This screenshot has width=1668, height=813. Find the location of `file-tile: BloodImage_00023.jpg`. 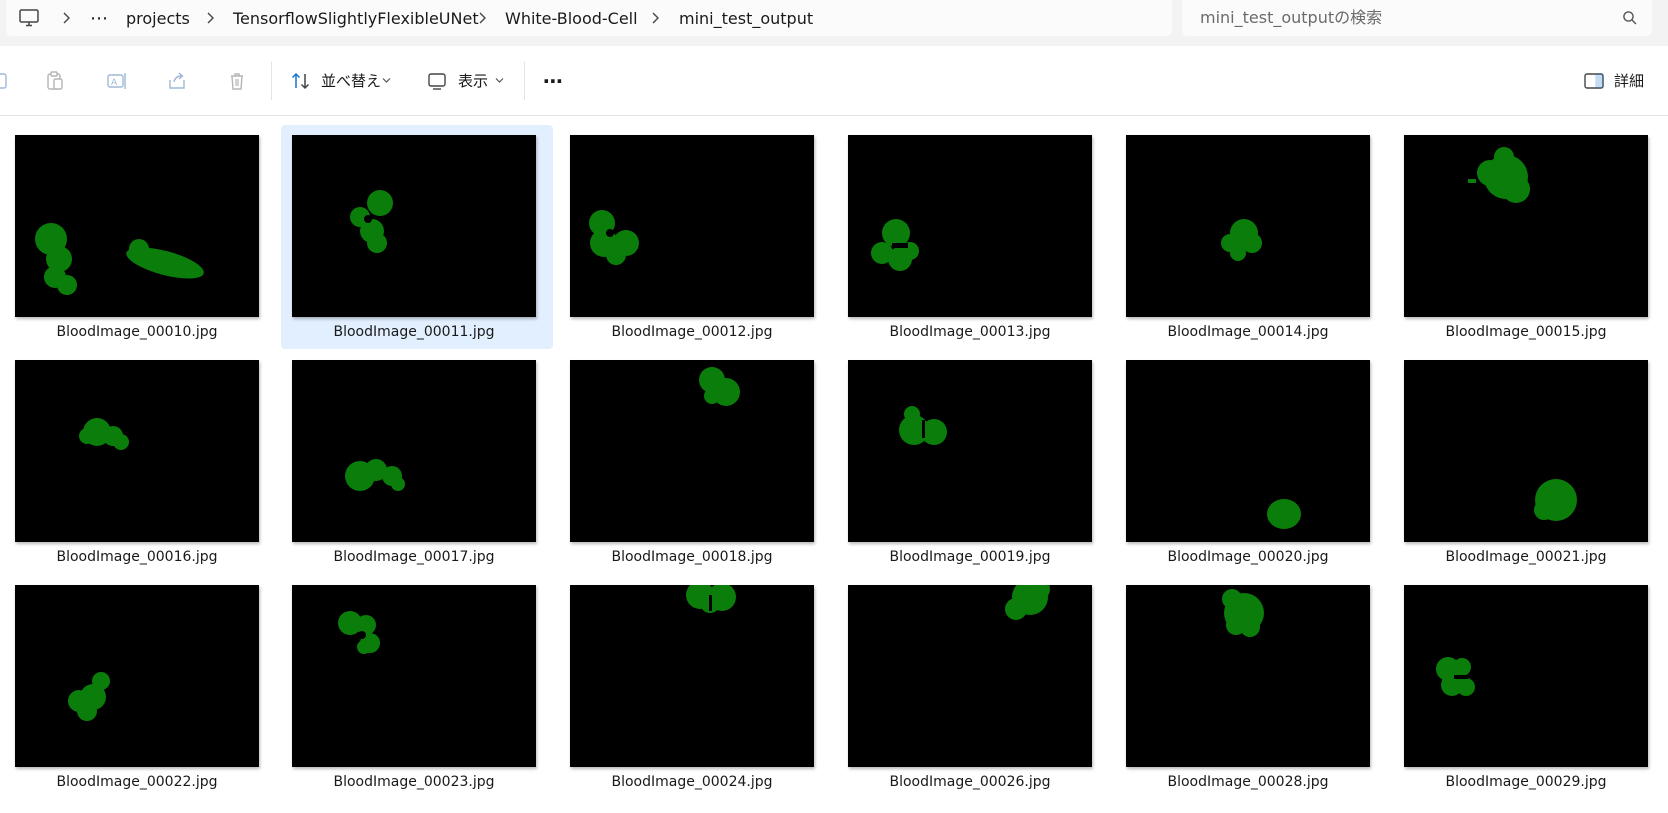

file-tile: BloodImage_00023.jpg is located at coordinates (417, 687).